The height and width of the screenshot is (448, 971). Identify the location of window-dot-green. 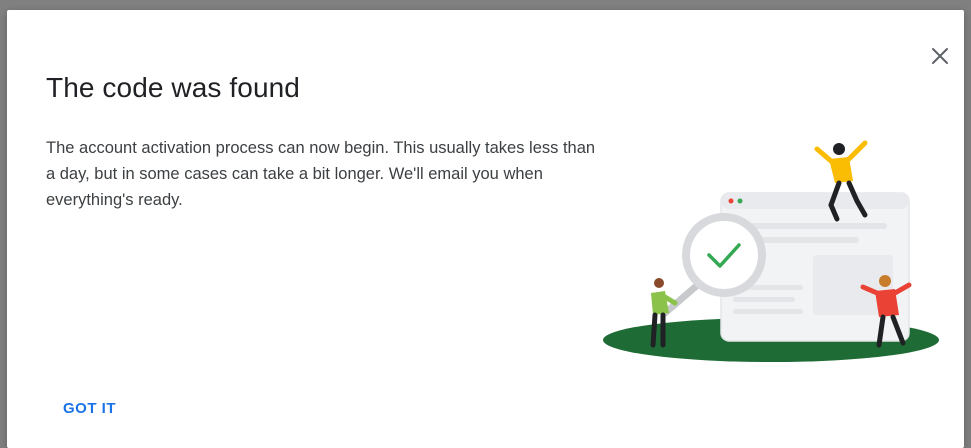
(740, 201).